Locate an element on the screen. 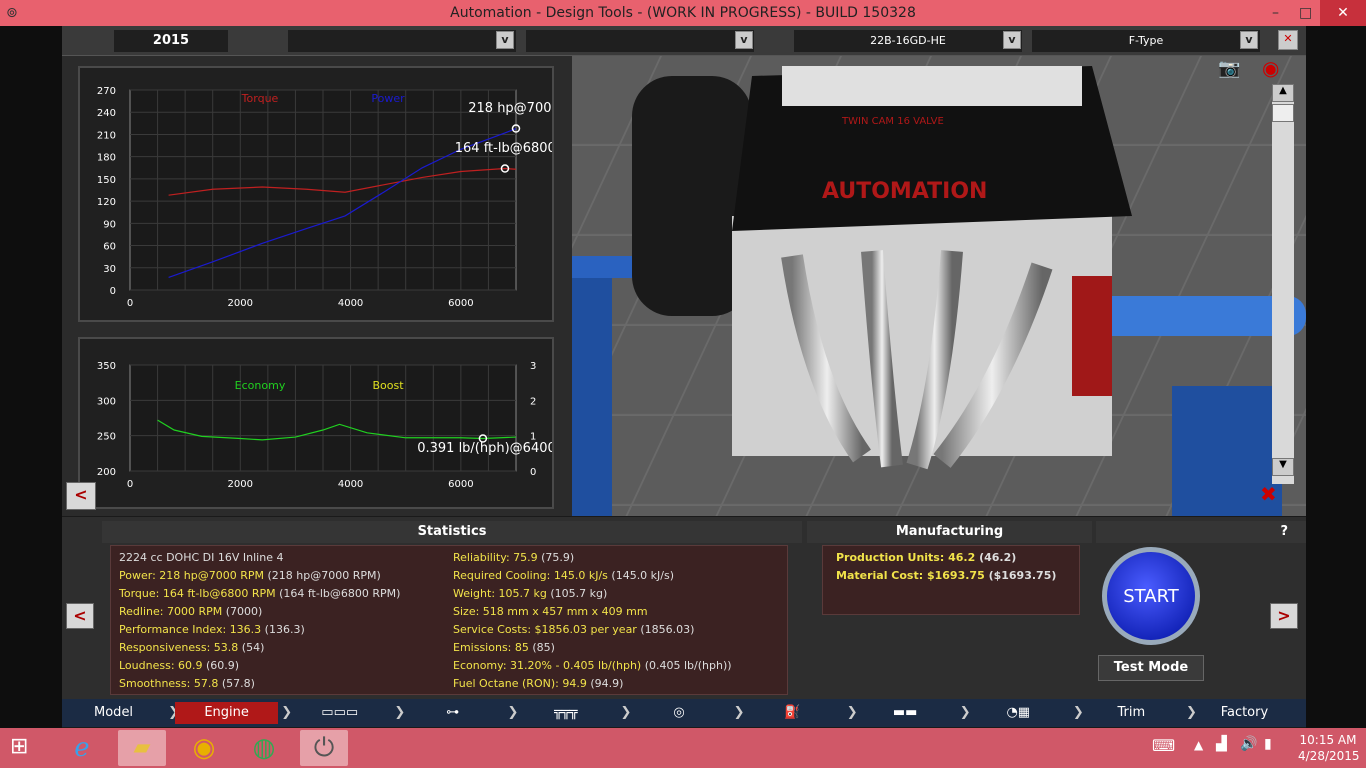  media-player-icon: ◉ is located at coordinates (204, 748).